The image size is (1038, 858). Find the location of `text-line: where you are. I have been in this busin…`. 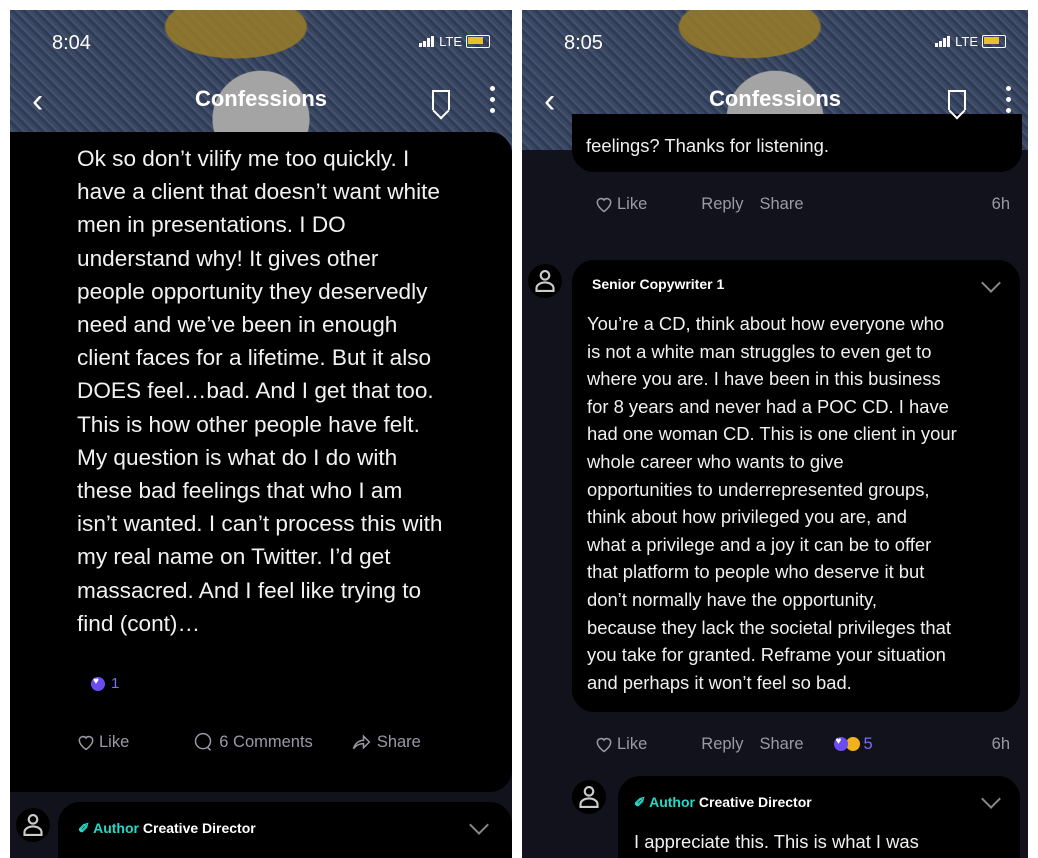

text-line: where you are. I have been in this busin… is located at coordinates (764, 379).